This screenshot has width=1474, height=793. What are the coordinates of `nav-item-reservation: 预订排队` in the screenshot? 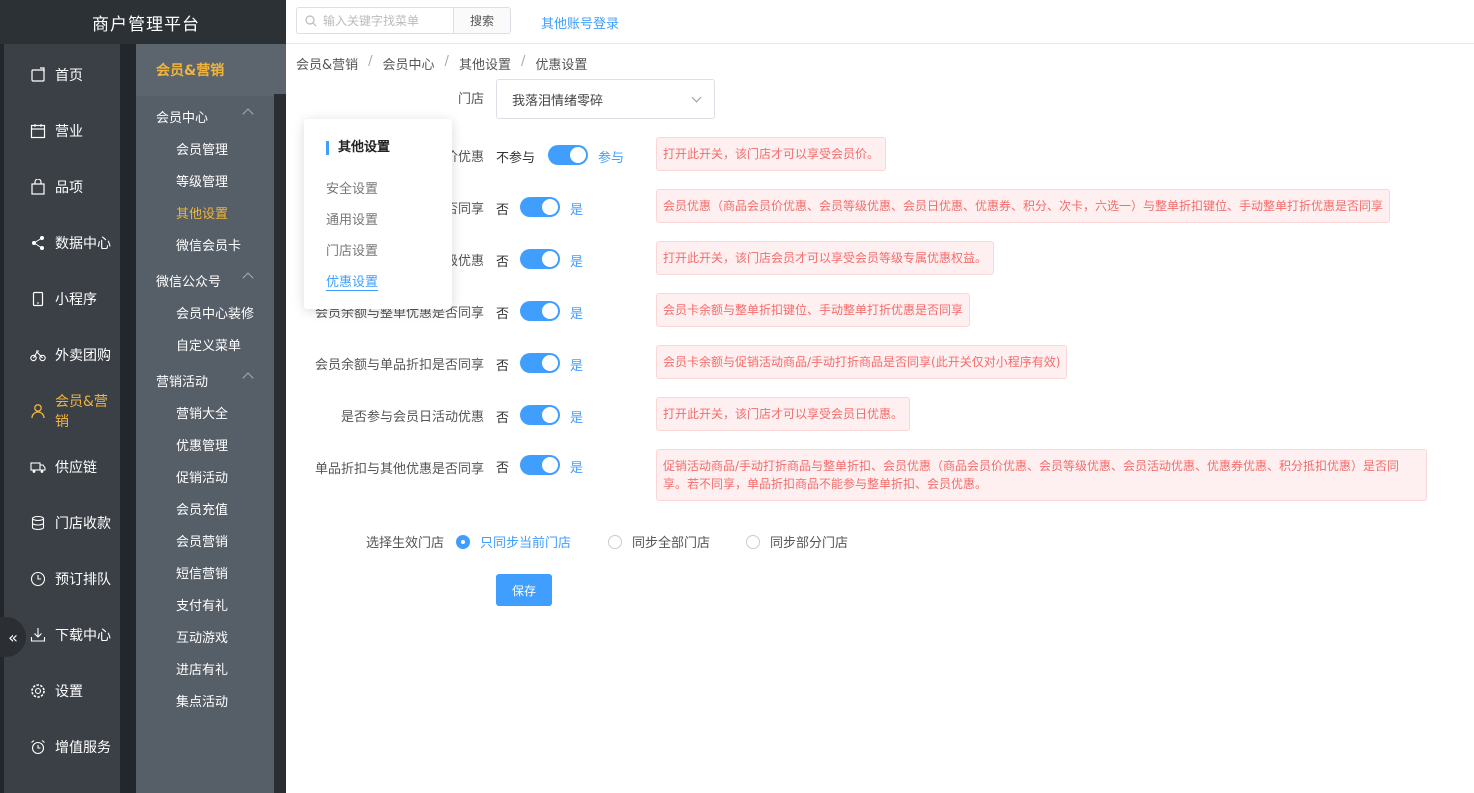 It's located at (62, 579).